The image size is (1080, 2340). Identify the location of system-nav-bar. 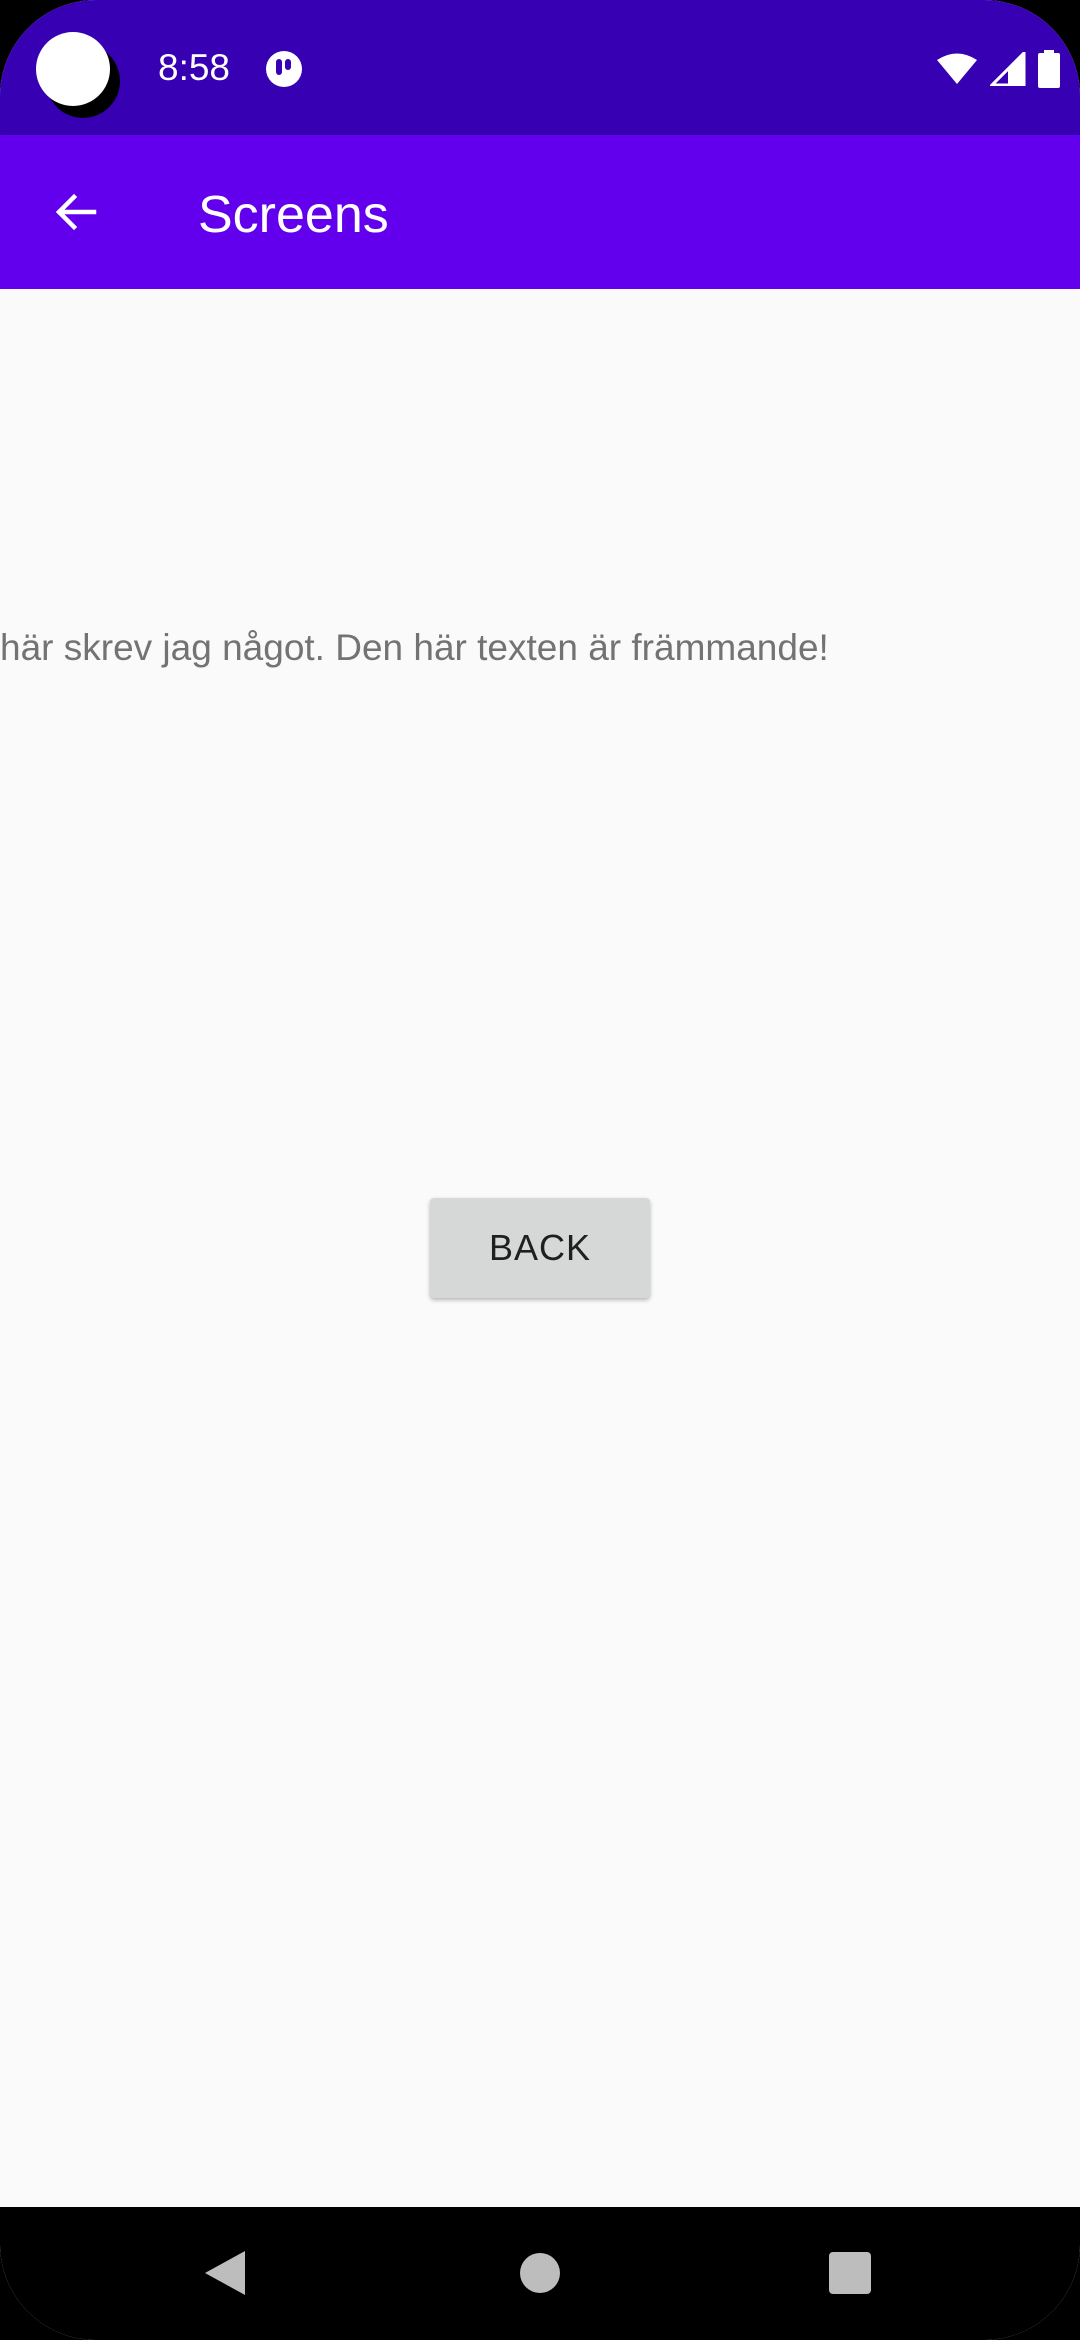
(540, 2273).